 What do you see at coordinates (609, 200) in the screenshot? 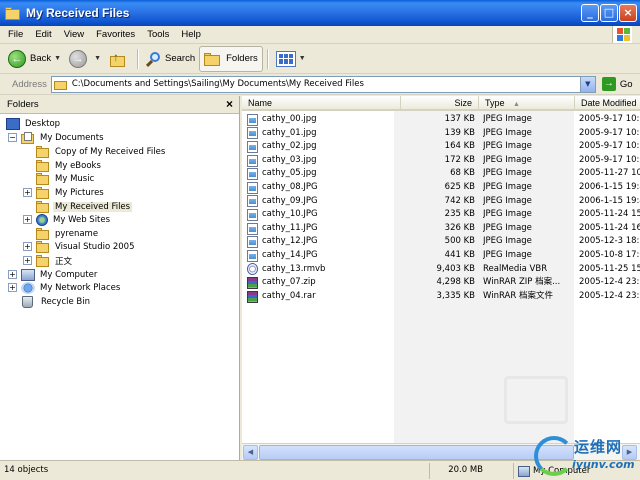
I see `file-date-modified: 2006-1-15 19:4` at bounding box center [609, 200].